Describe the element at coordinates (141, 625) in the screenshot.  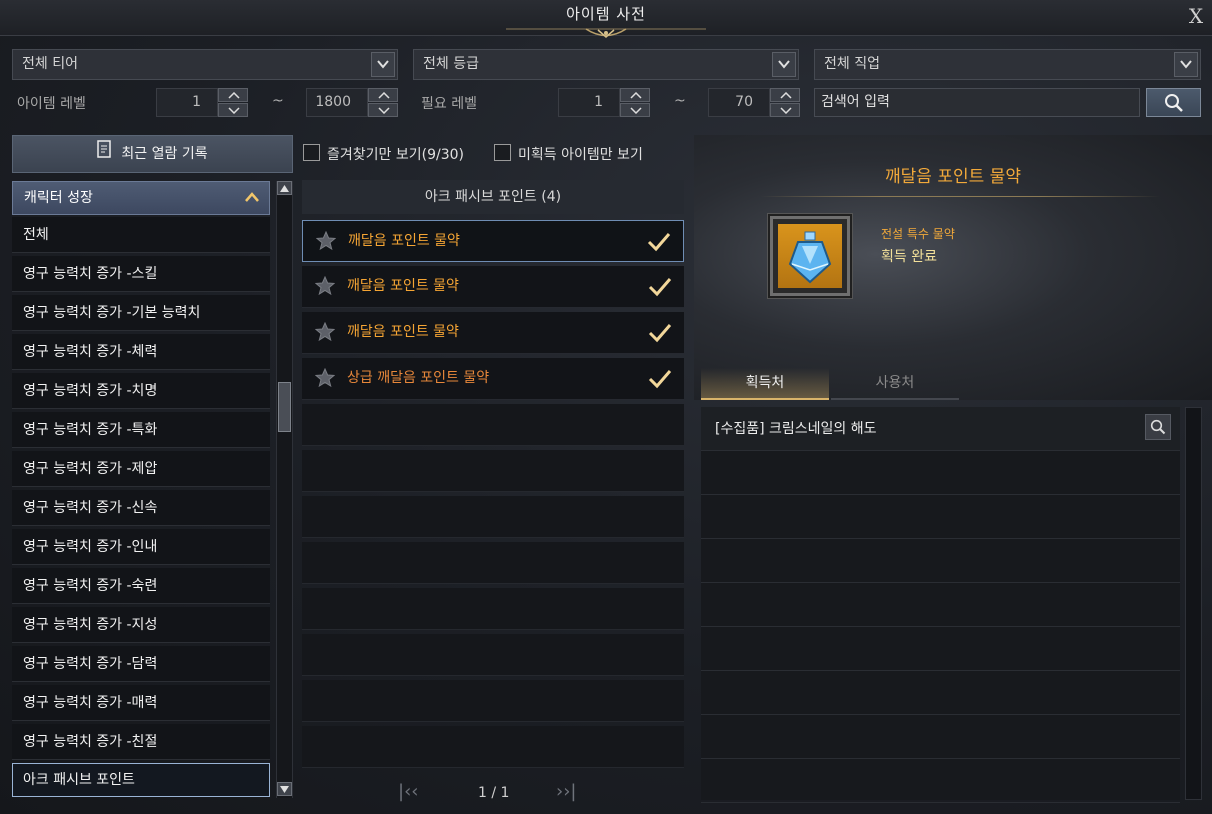
I see `sidebar-item: 영구 능력치 증가 -지성` at that location.